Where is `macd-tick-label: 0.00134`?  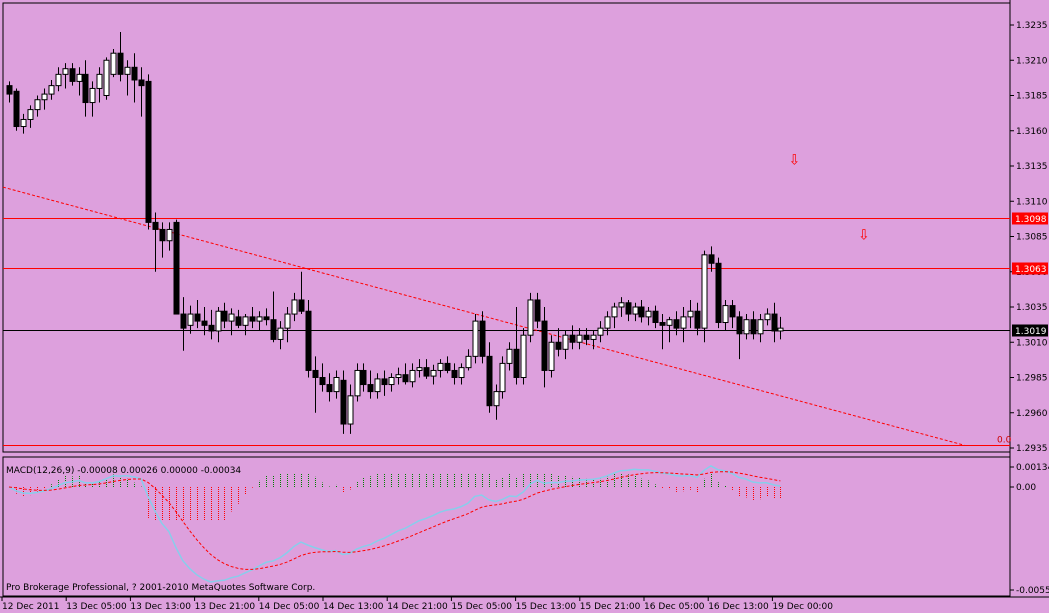 macd-tick-label: 0.00134 is located at coordinates (1032, 468).